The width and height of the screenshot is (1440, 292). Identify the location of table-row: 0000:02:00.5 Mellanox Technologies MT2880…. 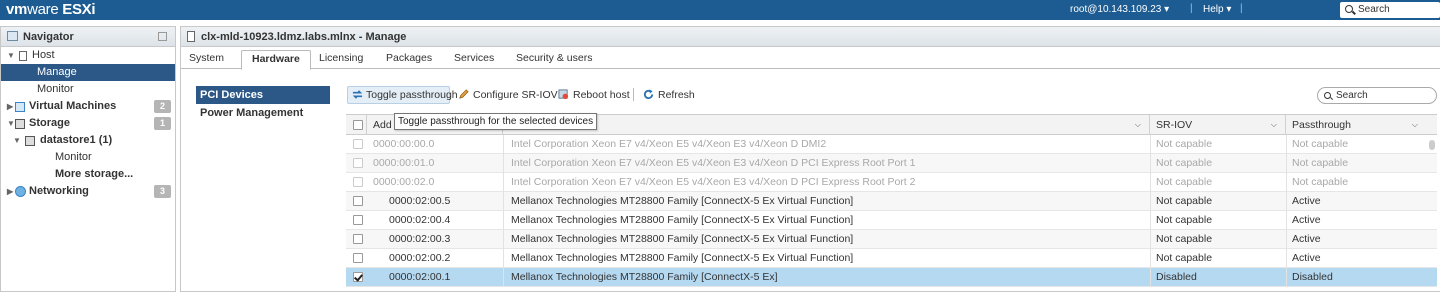
(891, 201).